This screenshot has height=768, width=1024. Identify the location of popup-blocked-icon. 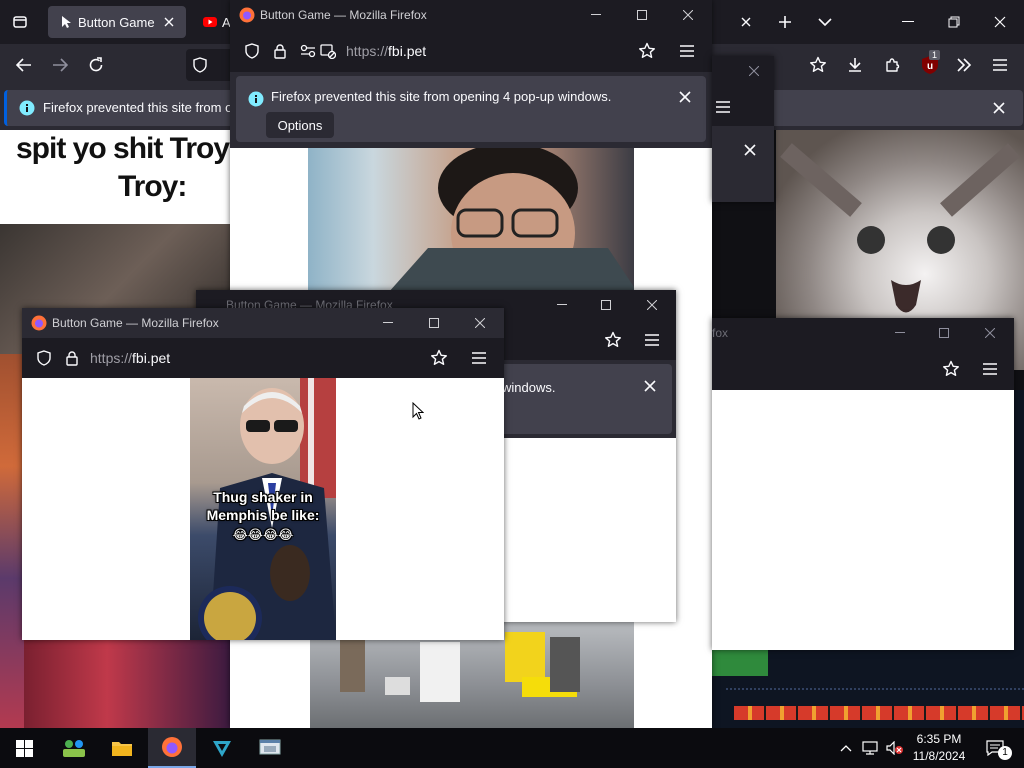
(328, 51).